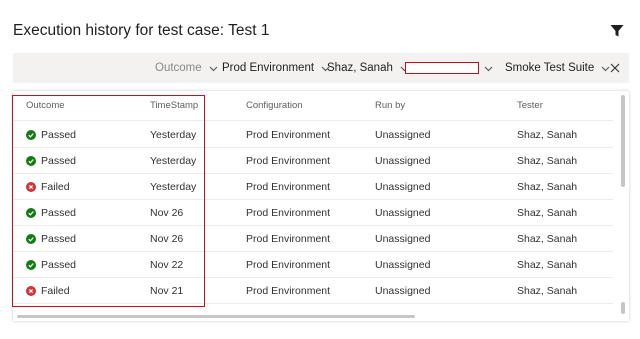  What do you see at coordinates (390, 106) in the screenshot?
I see `column-header-run-by: Run by` at bounding box center [390, 106].